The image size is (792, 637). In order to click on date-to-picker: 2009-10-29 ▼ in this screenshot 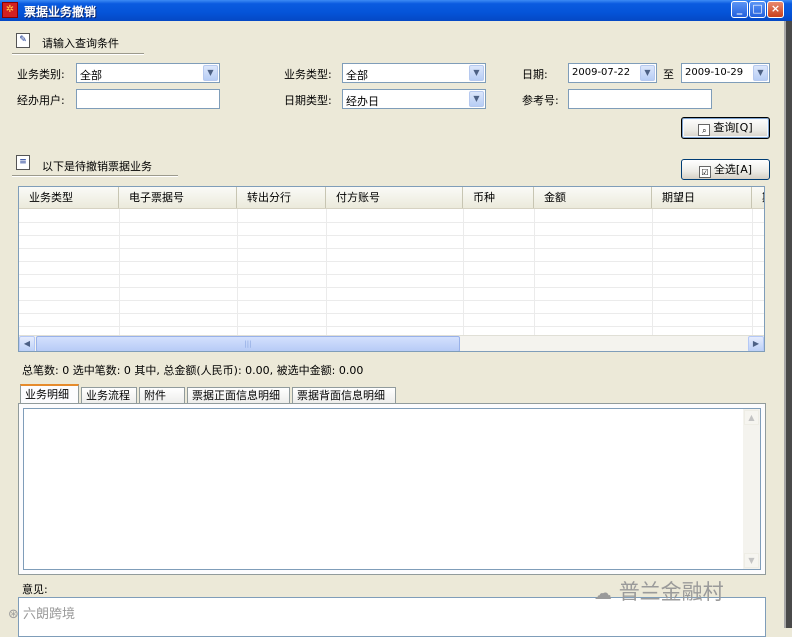, I will do `click(725, 73)`.